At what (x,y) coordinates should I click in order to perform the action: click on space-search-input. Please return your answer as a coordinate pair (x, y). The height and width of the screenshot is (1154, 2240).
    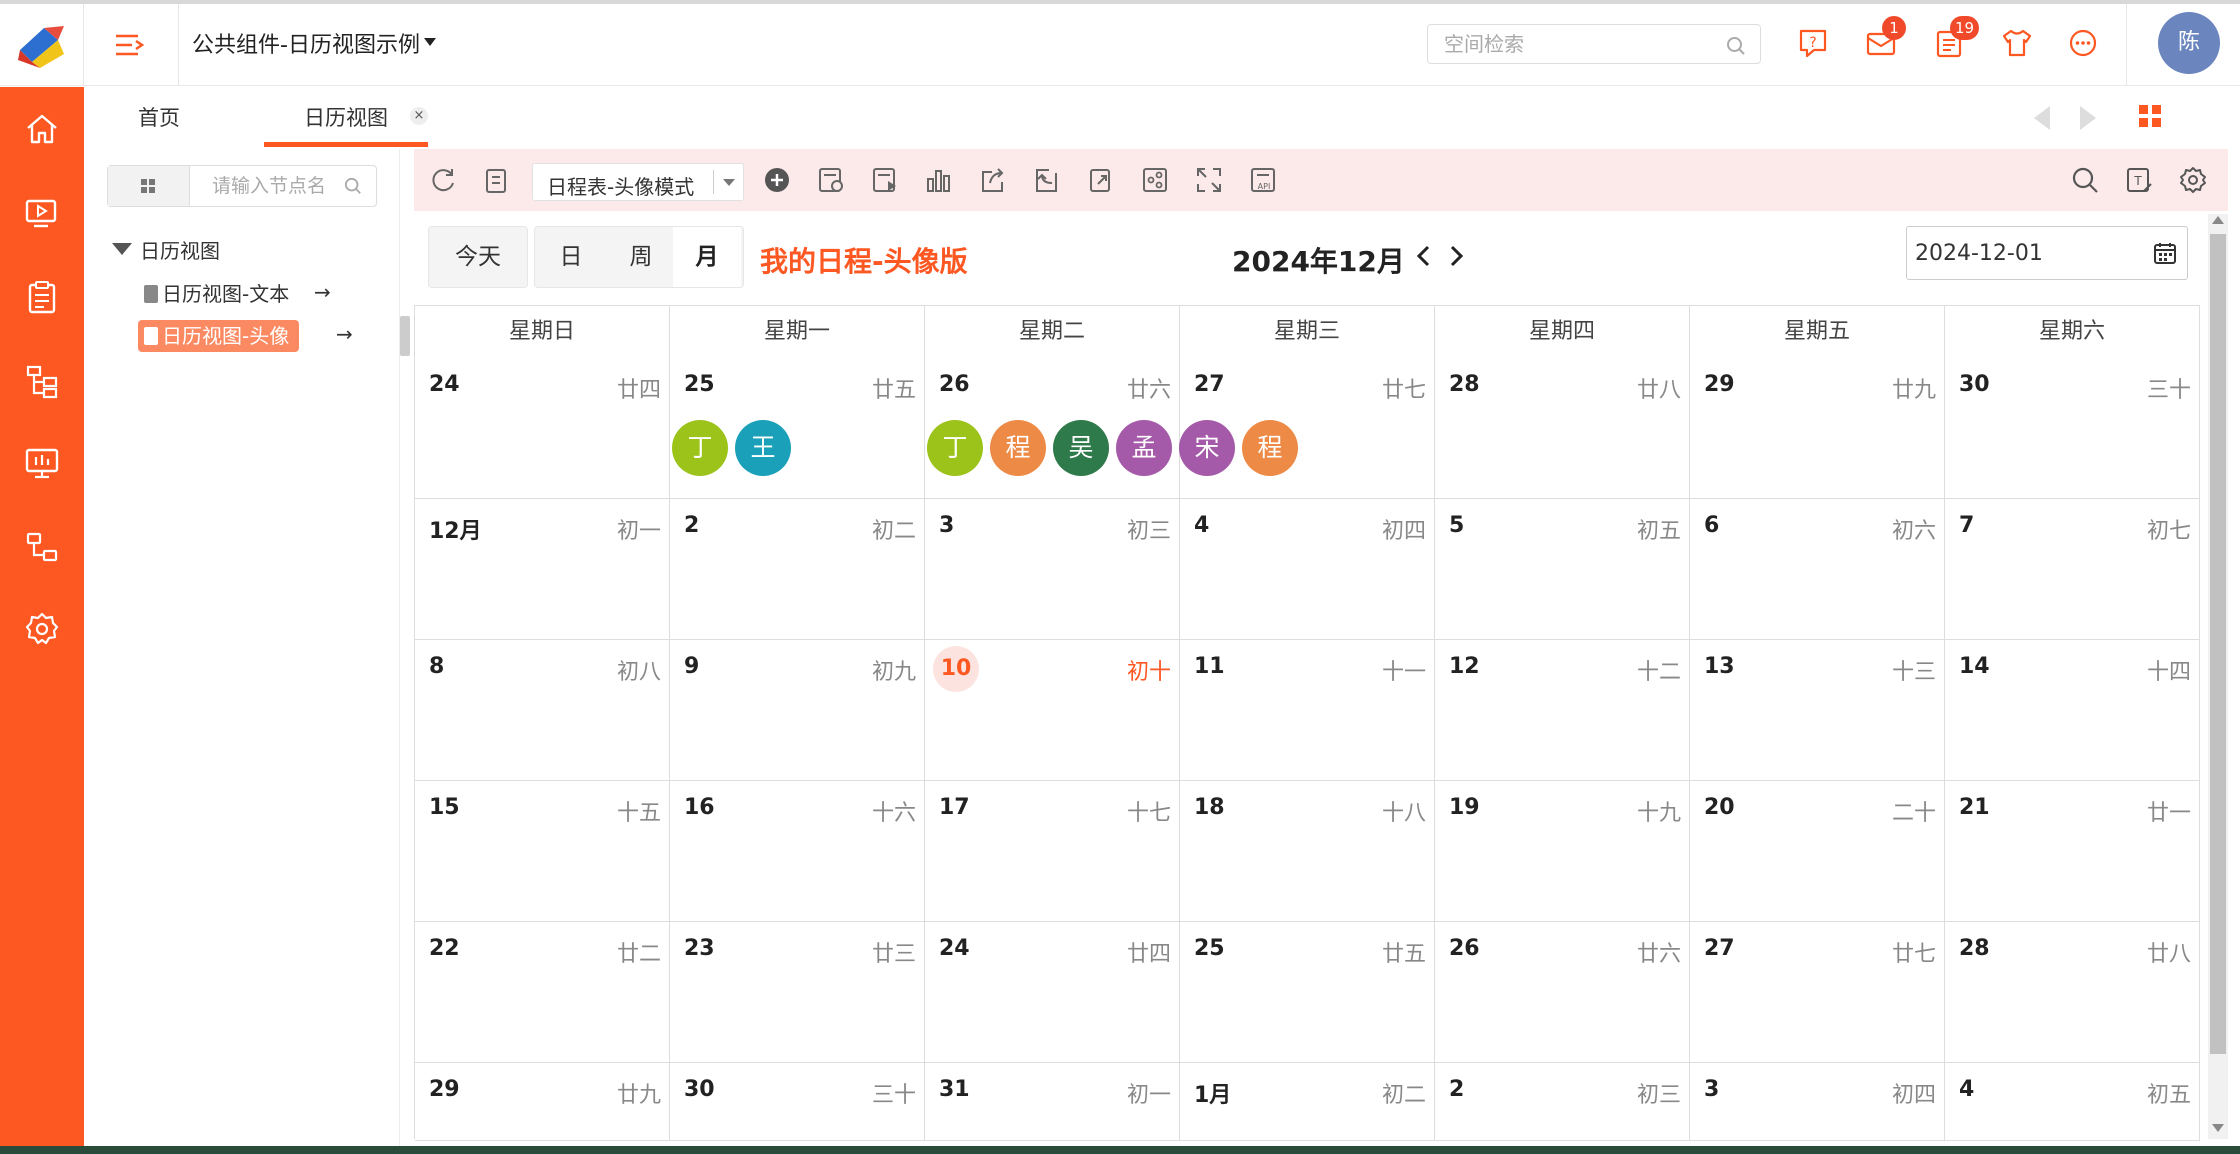
    Looking at the image, I should click on (1574, 44).